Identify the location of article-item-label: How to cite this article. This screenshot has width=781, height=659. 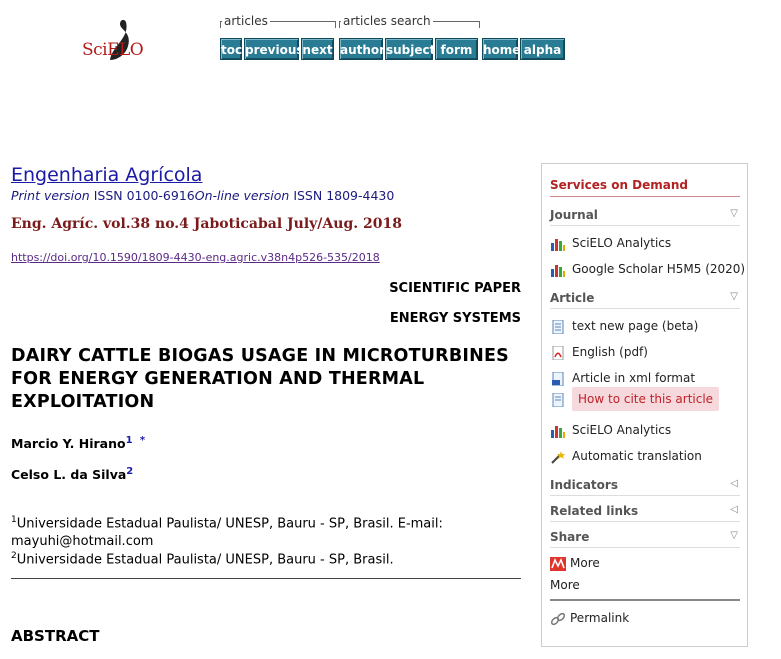
(646, 399).